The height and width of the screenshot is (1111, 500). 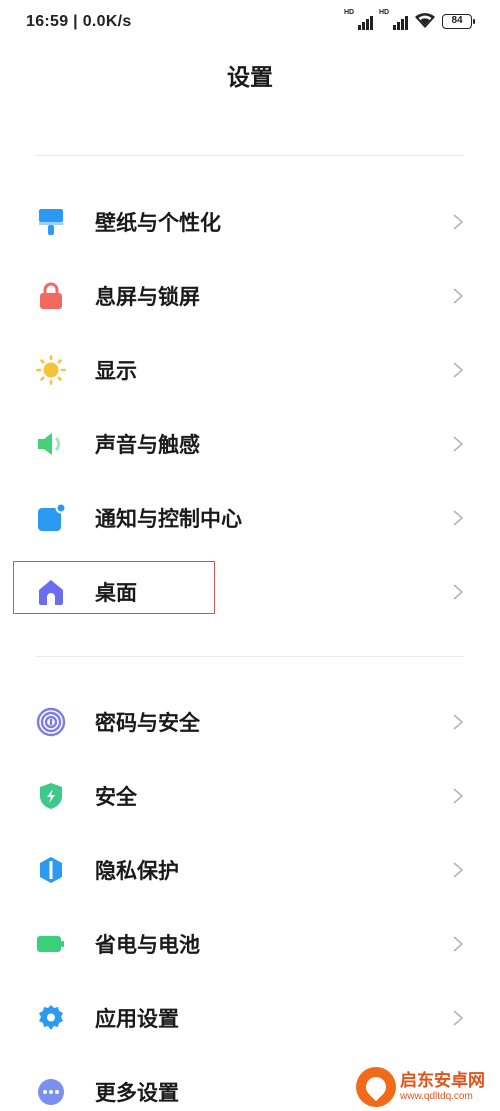 I want to click on more-icon, so click(x=51, y=1092).